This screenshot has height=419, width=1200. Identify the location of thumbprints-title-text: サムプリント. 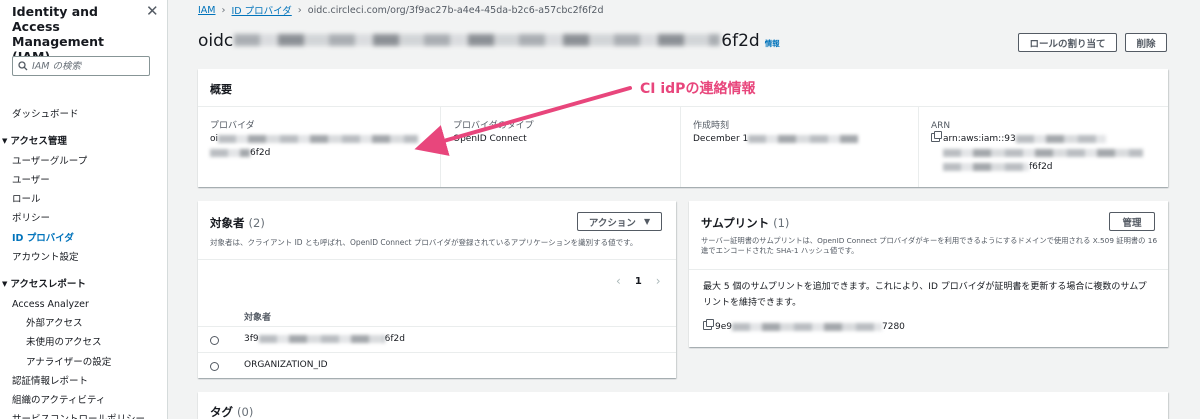
(735, 223).